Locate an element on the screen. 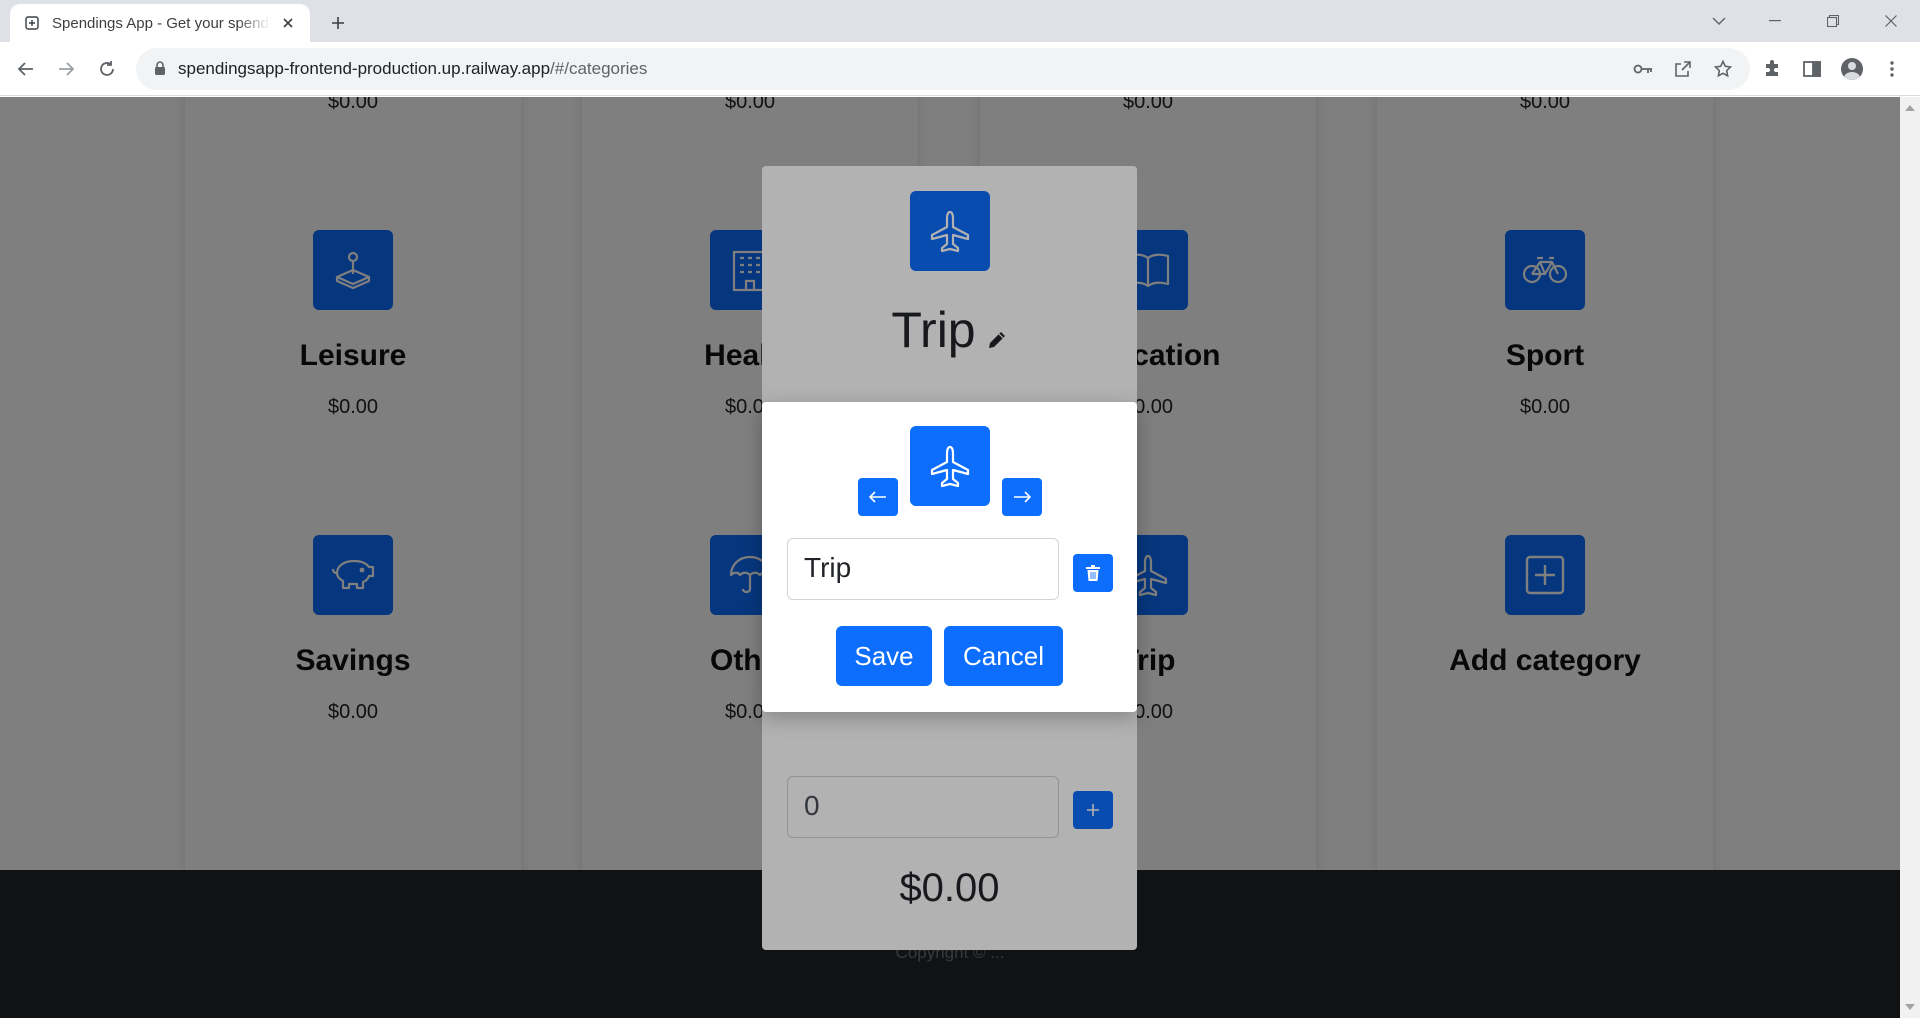  new-tab-button is located at coordinates (338, 23).